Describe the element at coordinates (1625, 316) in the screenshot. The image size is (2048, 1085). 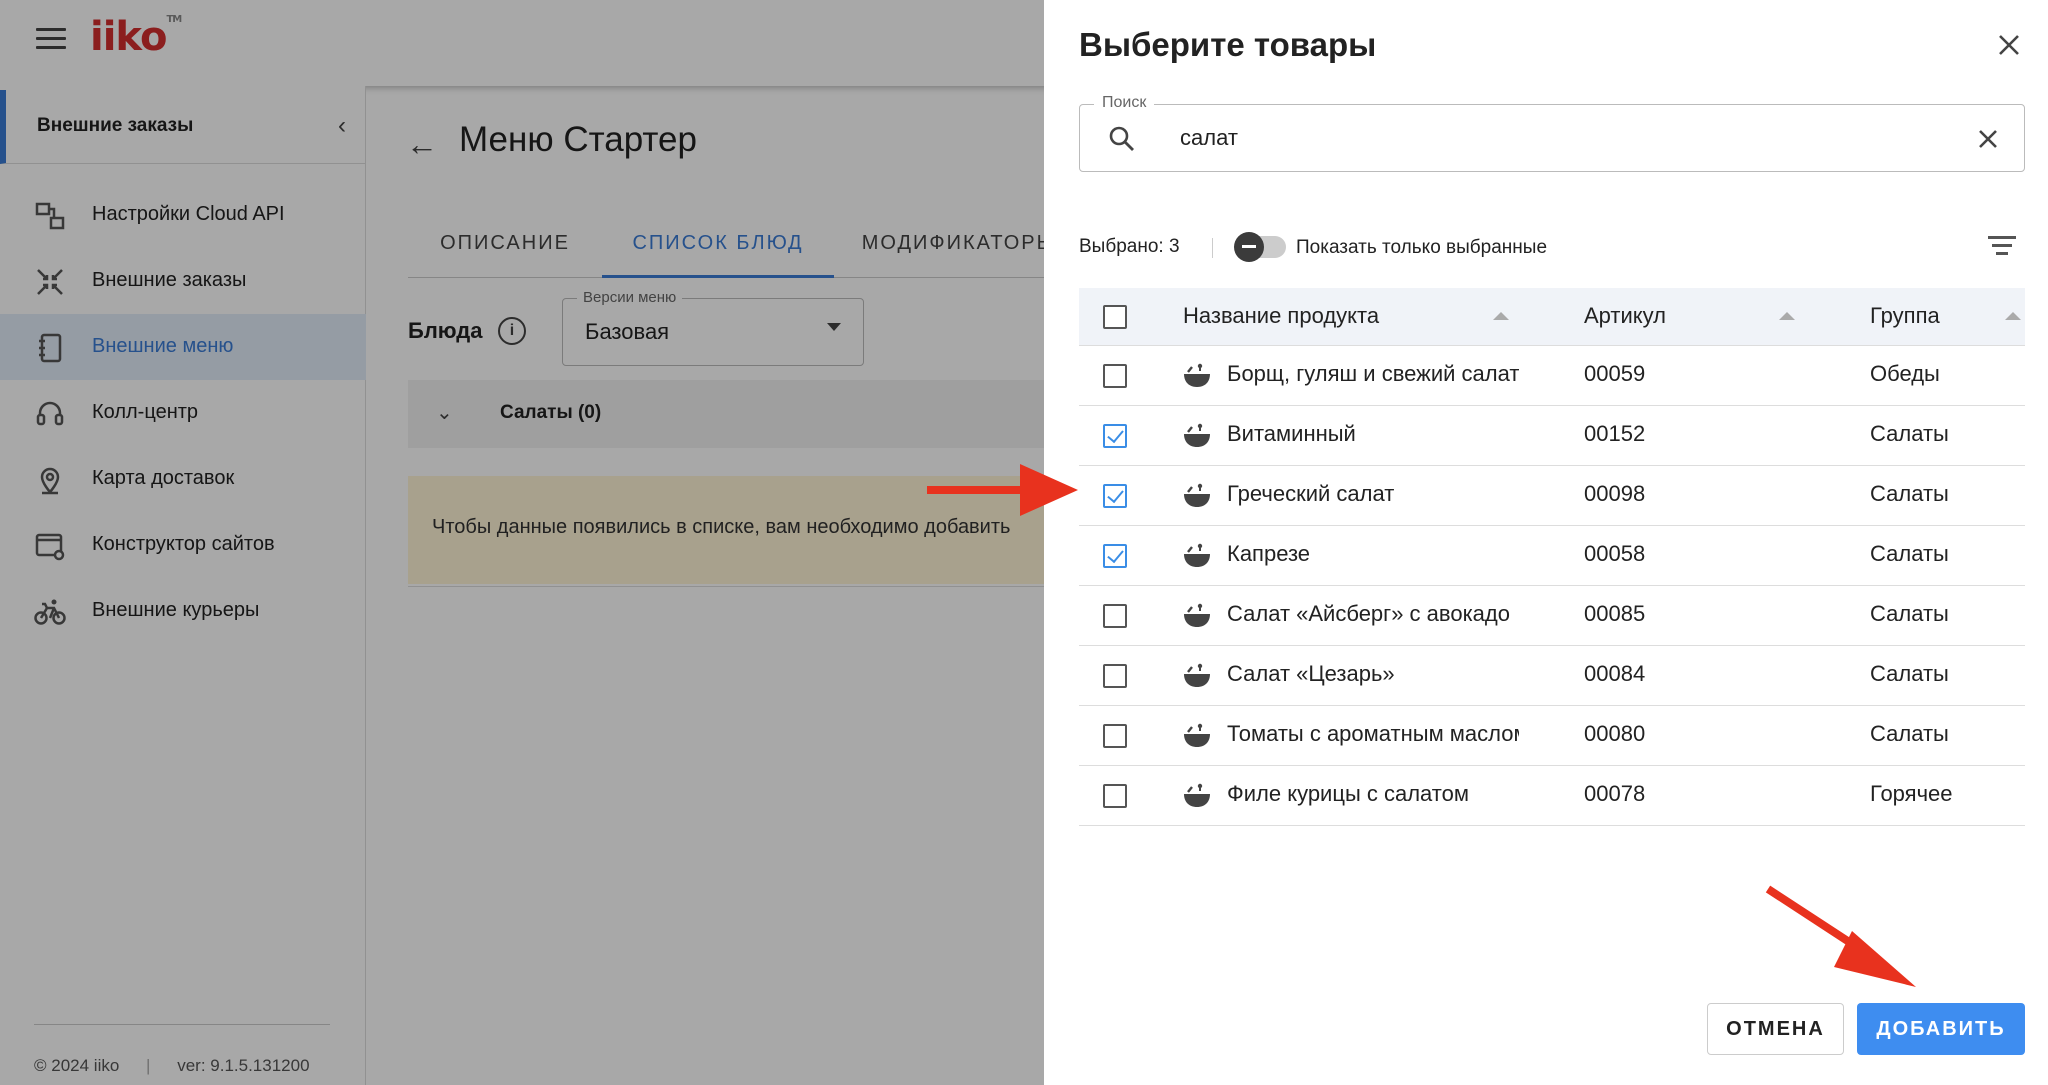
I see `column-header-article: Артикул` at that location.